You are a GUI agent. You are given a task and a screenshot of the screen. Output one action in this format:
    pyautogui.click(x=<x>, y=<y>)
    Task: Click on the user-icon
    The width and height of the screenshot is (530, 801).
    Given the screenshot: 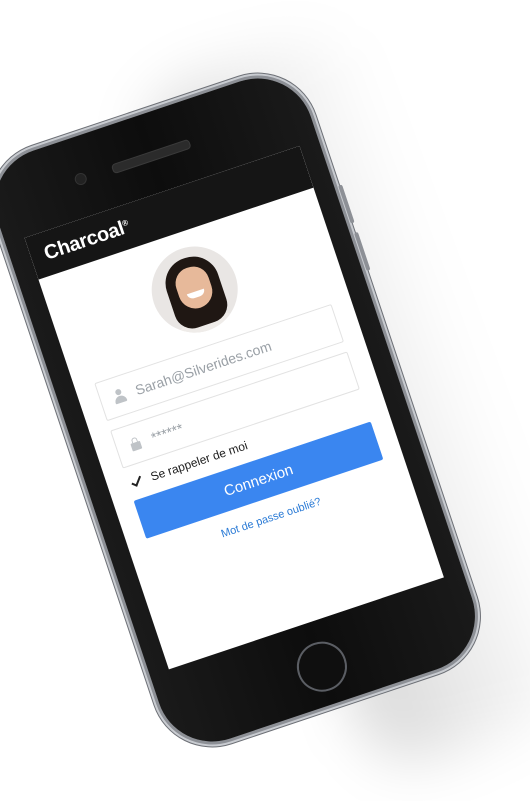 What is the action you would take?
    pyautogui.click(x=120, y=396)
    